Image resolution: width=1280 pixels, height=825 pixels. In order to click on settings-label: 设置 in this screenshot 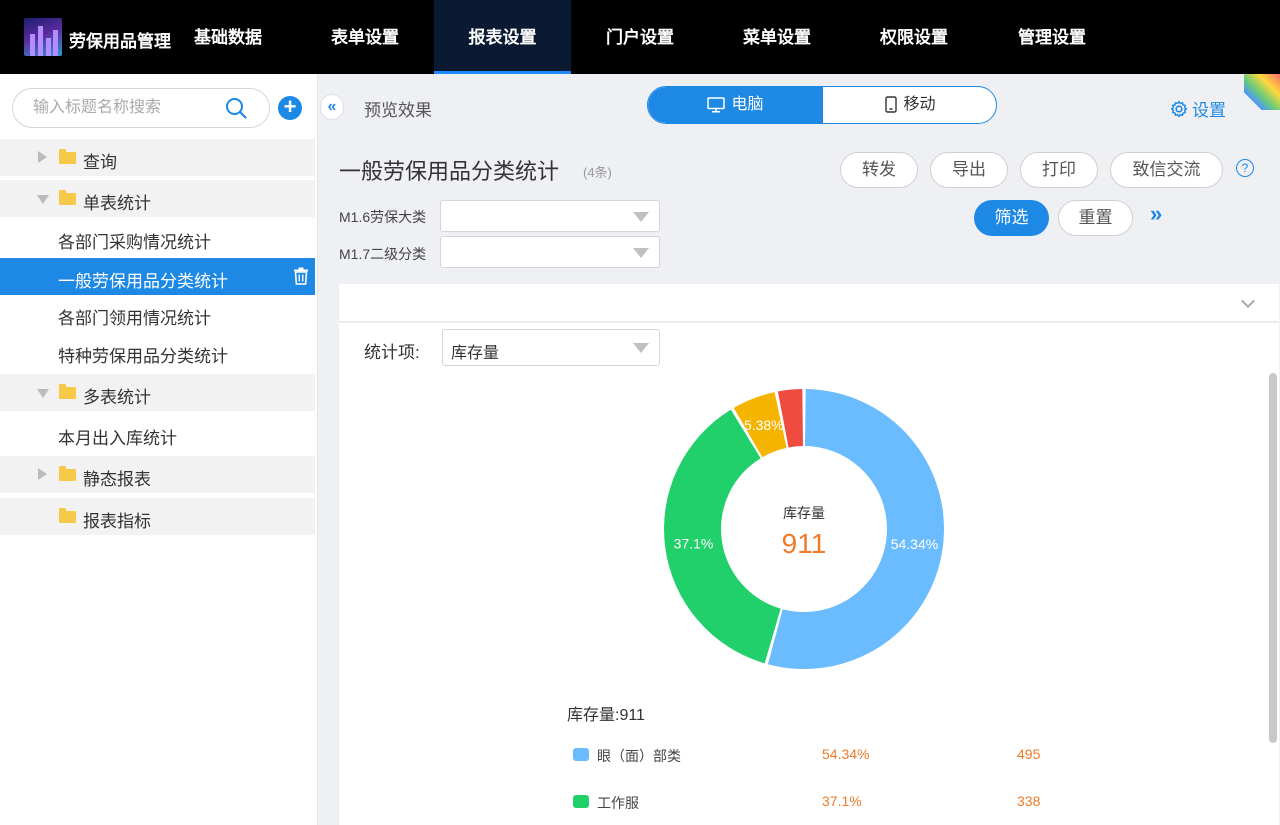, I will do `click(1209, 110)`.